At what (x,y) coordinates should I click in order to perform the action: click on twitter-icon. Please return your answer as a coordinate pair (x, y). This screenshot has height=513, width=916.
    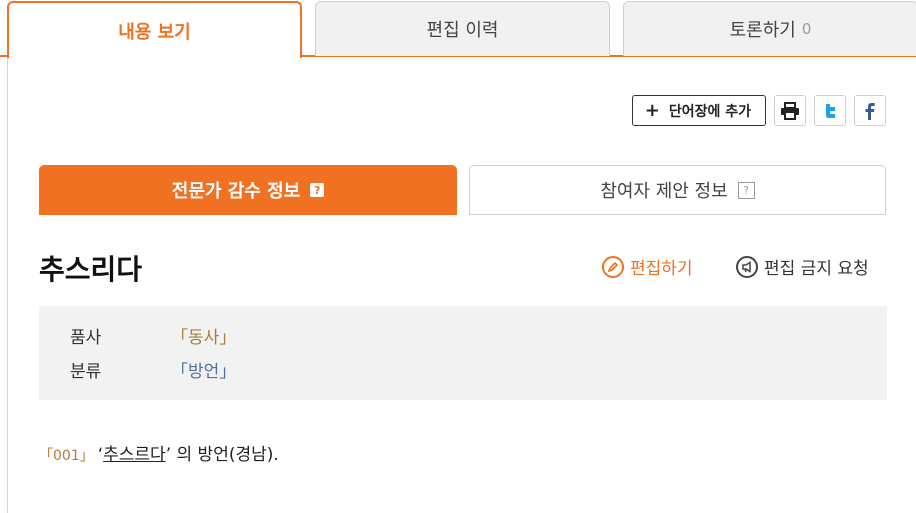
    Looking at the image, I should click on (830, 110).